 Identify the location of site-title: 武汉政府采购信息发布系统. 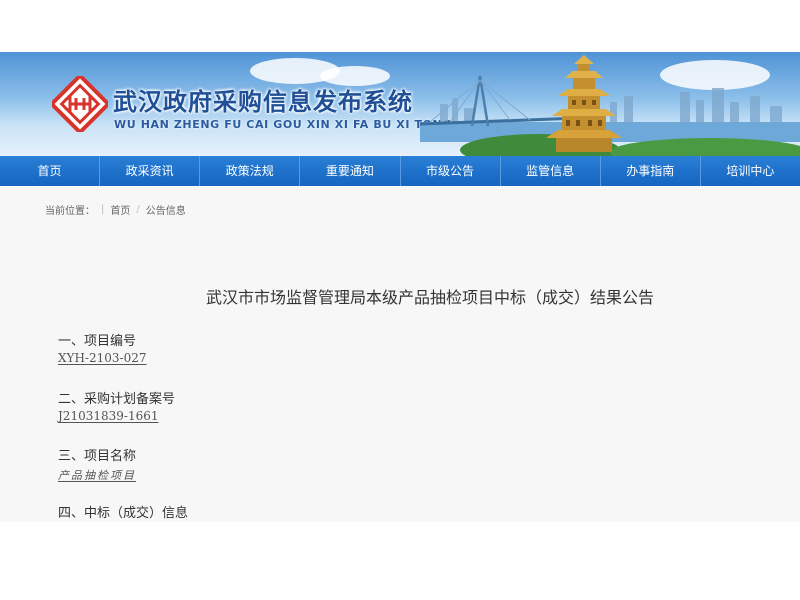
(263, 102).